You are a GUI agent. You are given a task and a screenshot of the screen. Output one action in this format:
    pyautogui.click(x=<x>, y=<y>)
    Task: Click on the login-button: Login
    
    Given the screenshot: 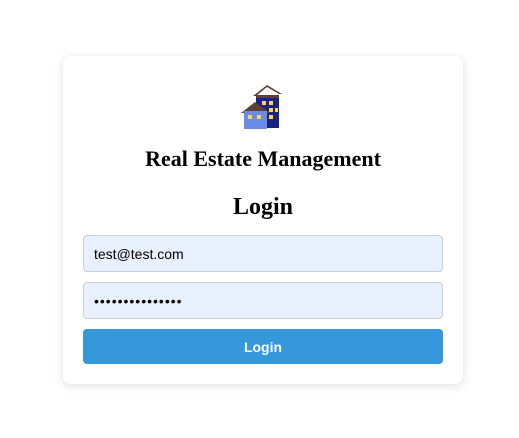 What is the action you would take?
    pyautogui.click(x=263, y=346)
    